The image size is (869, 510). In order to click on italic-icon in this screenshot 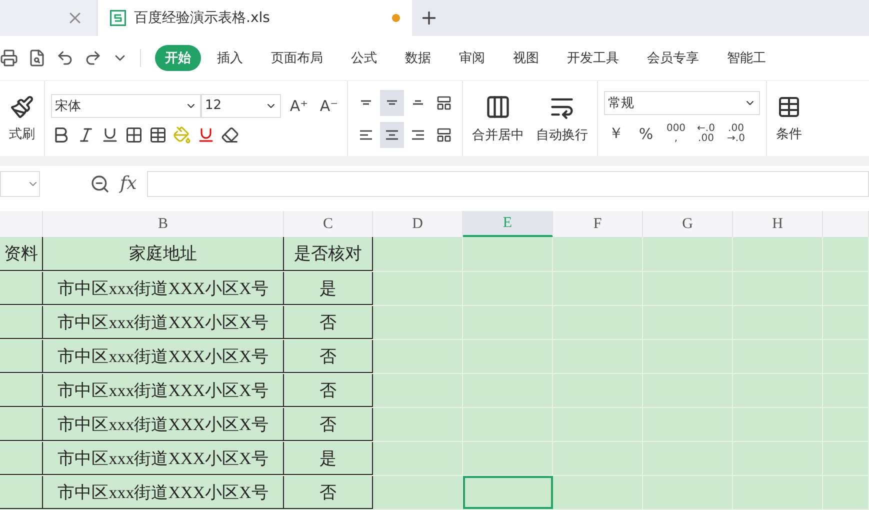, I will do `click(86, 135)`.